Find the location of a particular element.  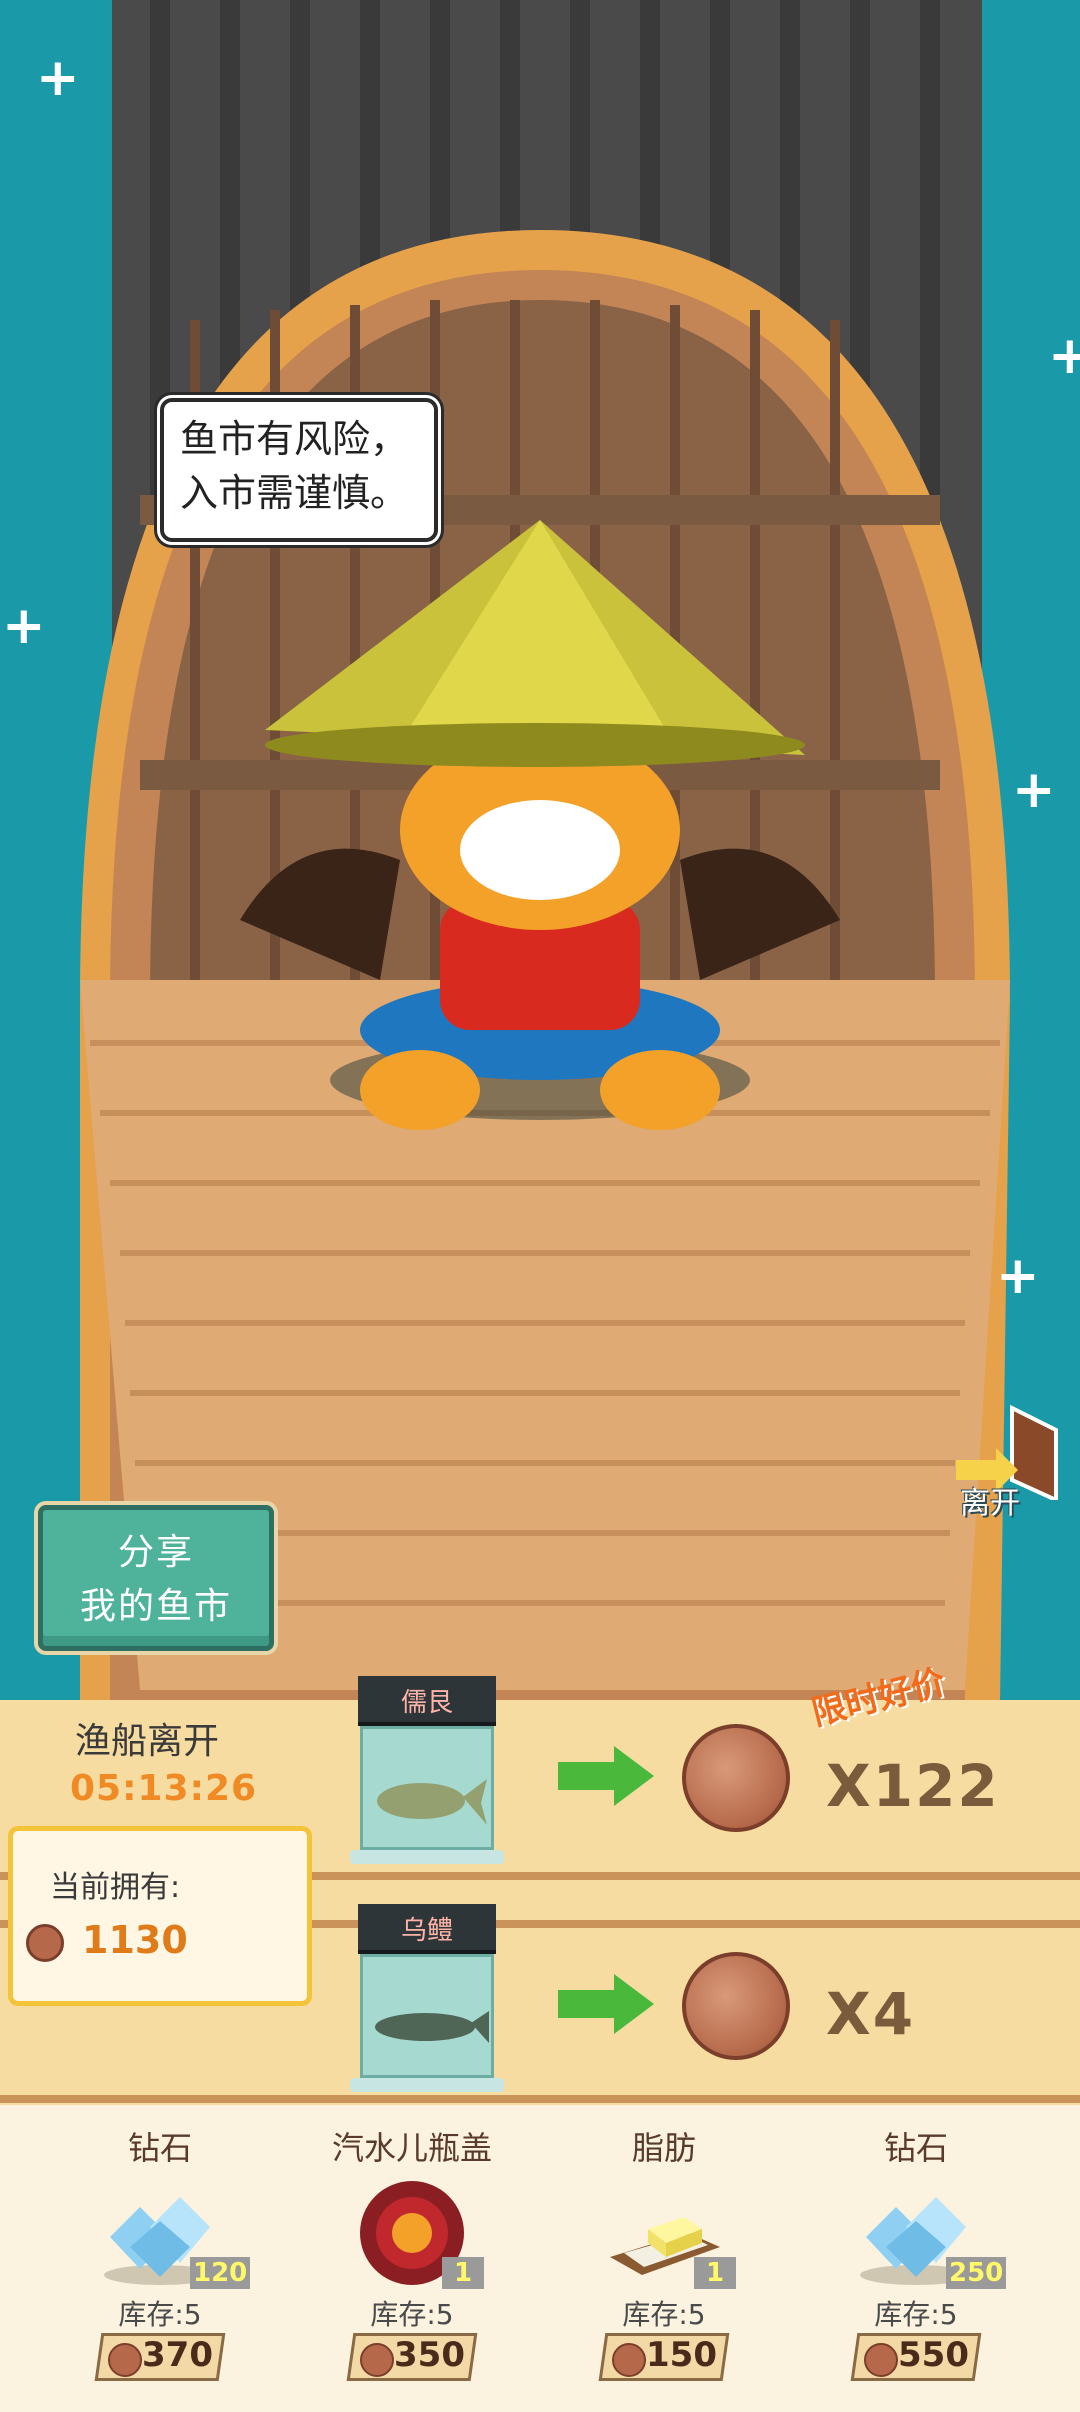

fish-name: 儒艮 is located at coordinates (426, 1703).